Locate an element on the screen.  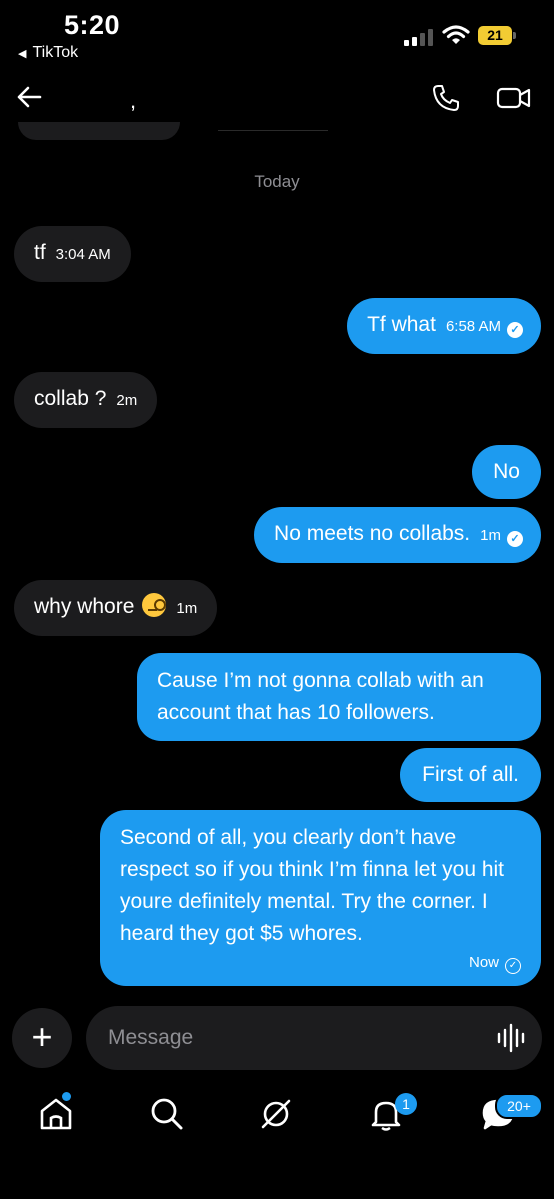
message-input is located at coordinates (314, 1038).